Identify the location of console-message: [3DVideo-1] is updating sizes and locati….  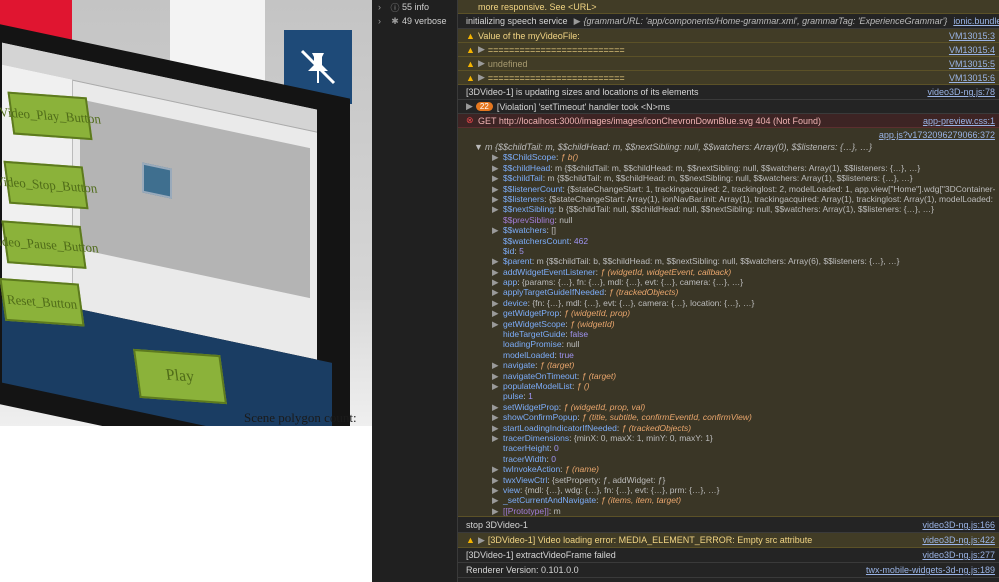
(728, 92).